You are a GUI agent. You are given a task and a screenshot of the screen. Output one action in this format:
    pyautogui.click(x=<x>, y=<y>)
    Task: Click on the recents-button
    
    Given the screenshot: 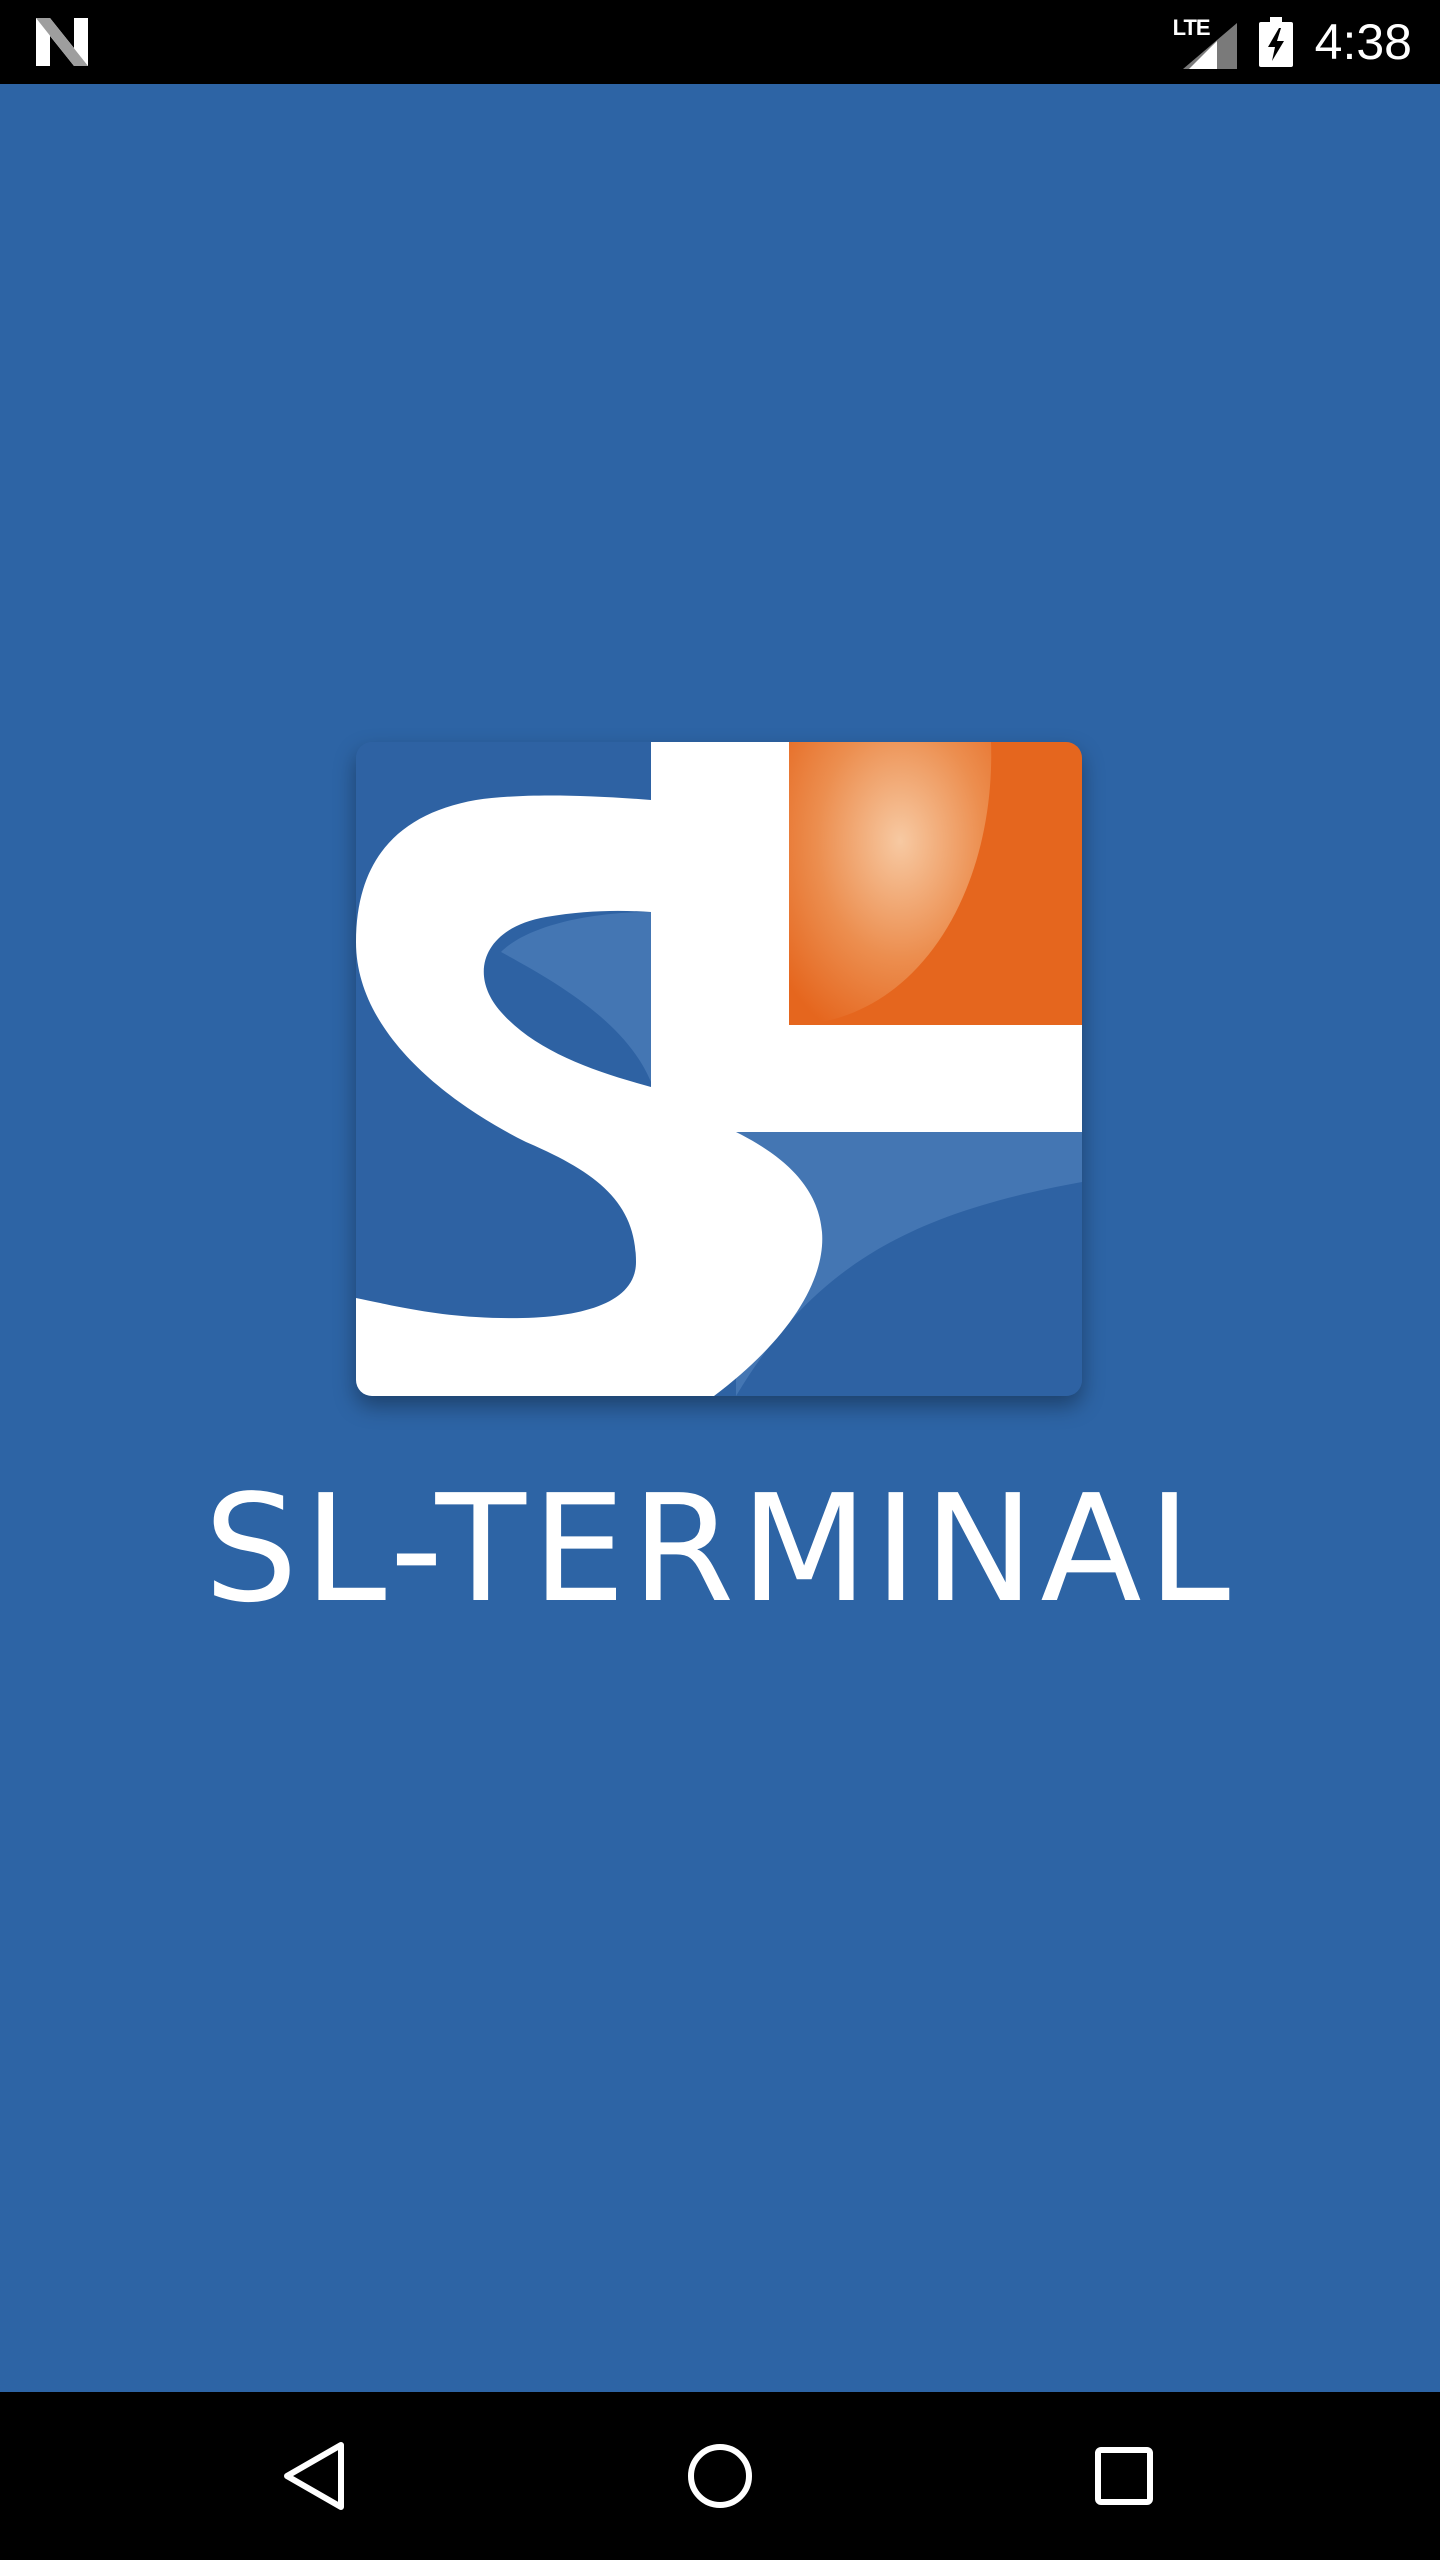 What is the action you would take?
    pyautogui.click(x=1124, y=2476)
    